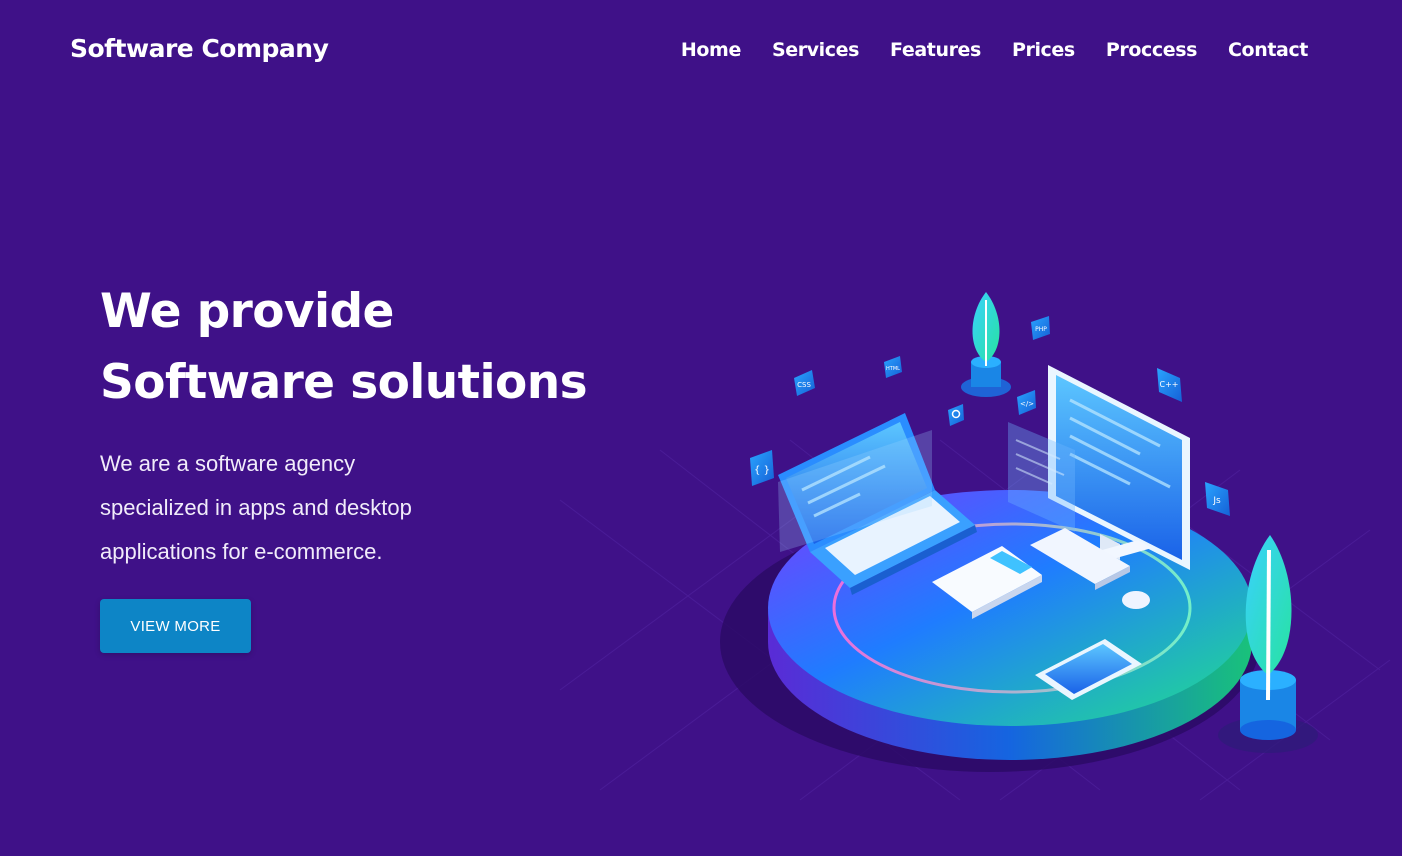 The image size is (1402, 856). I want to click on php-tag: PHP, so click(1040, 328).